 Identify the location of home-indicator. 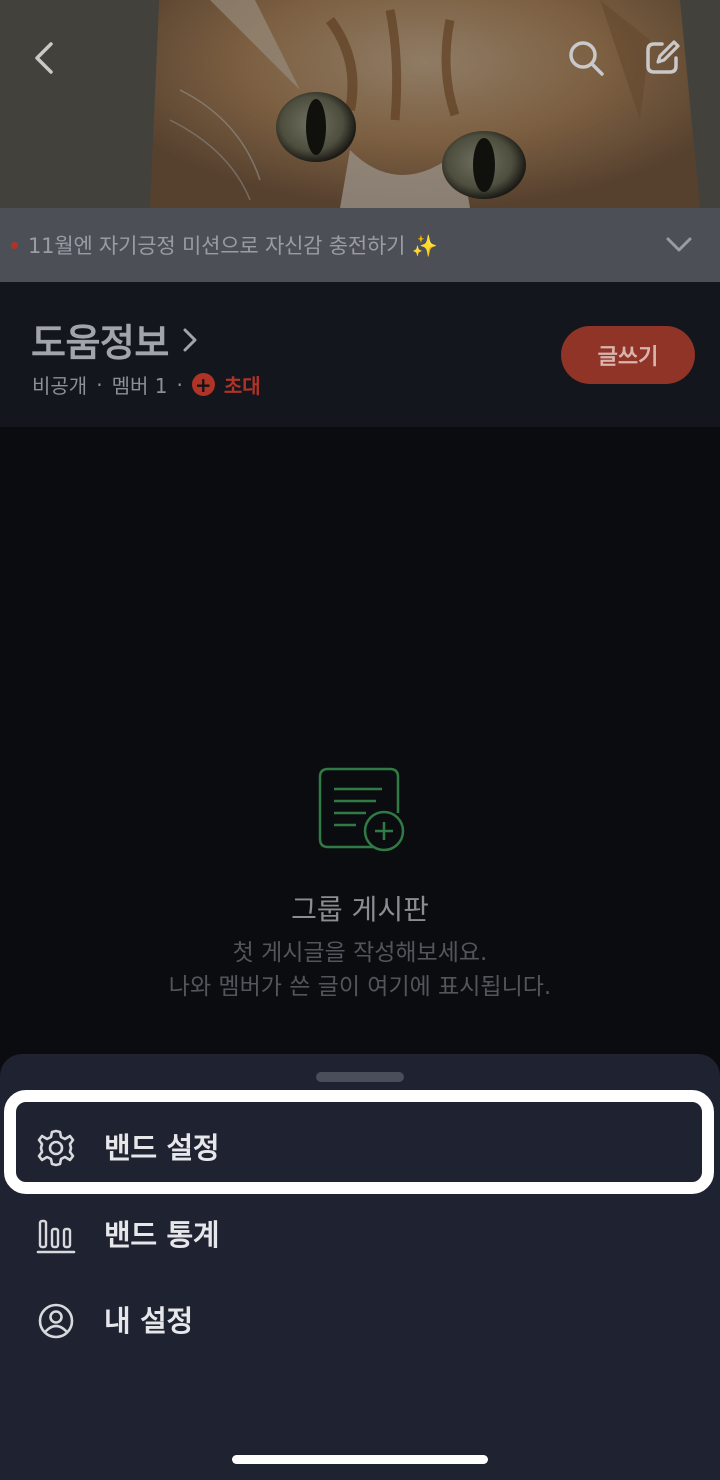
(360, 1459).